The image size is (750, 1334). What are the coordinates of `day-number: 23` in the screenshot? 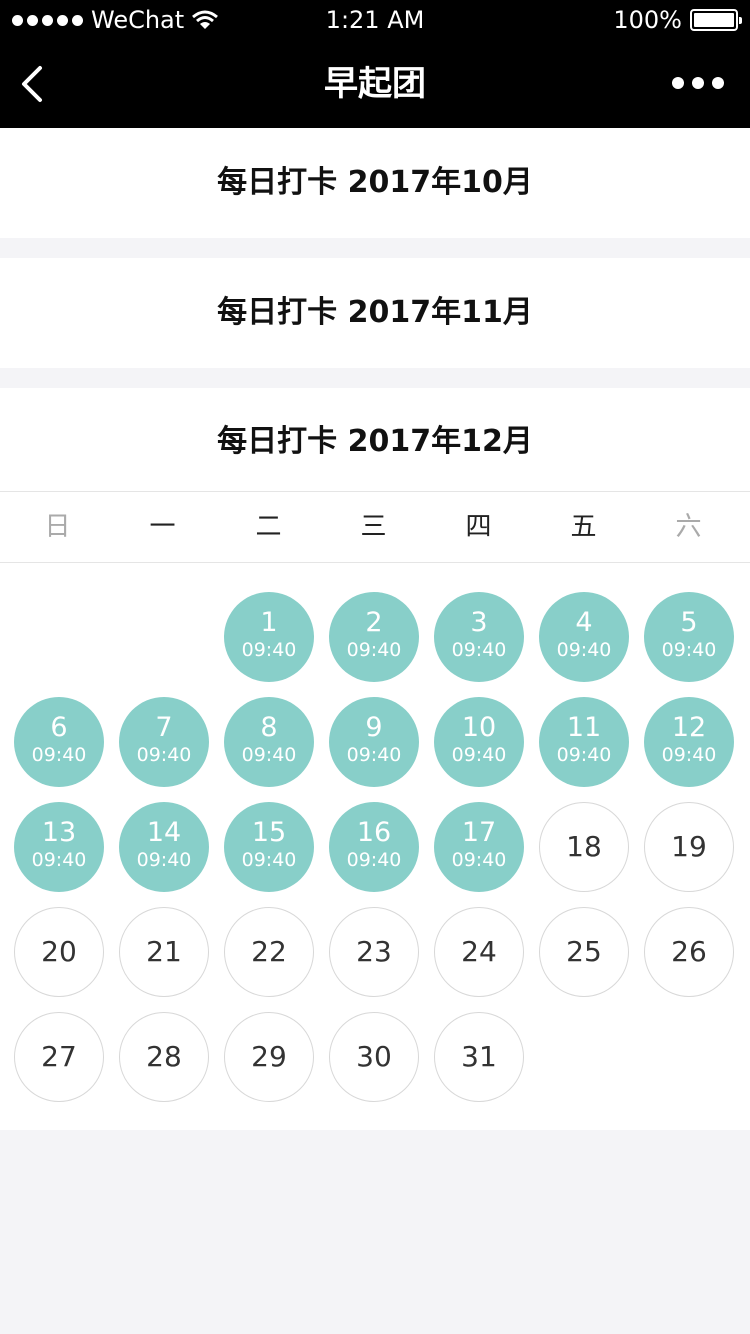 It's located at (374, 951).